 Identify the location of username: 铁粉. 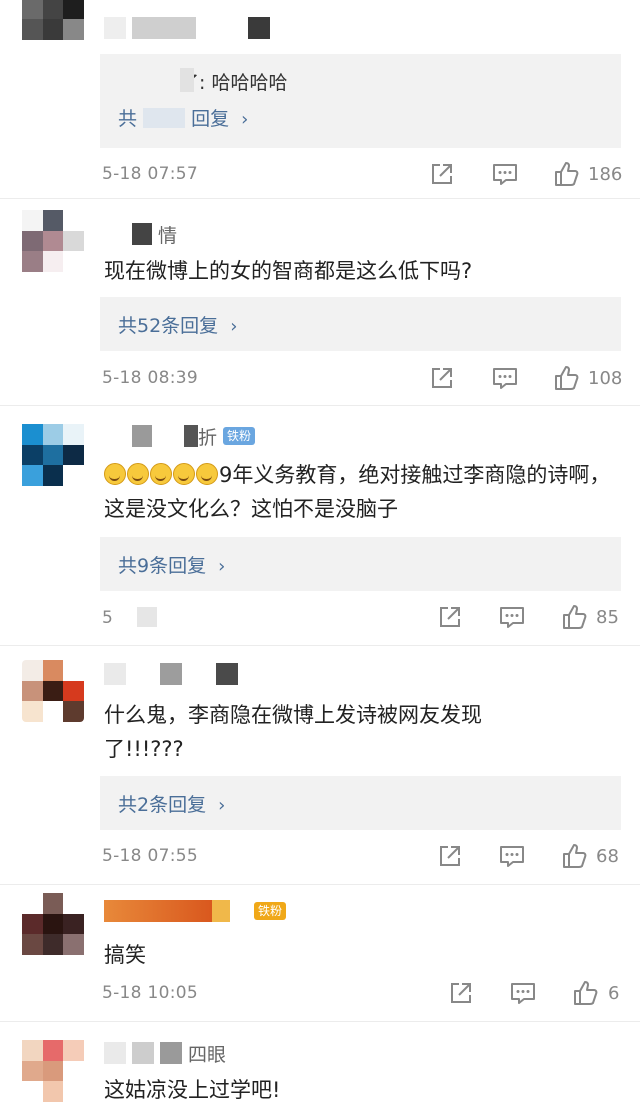
(195, 911).